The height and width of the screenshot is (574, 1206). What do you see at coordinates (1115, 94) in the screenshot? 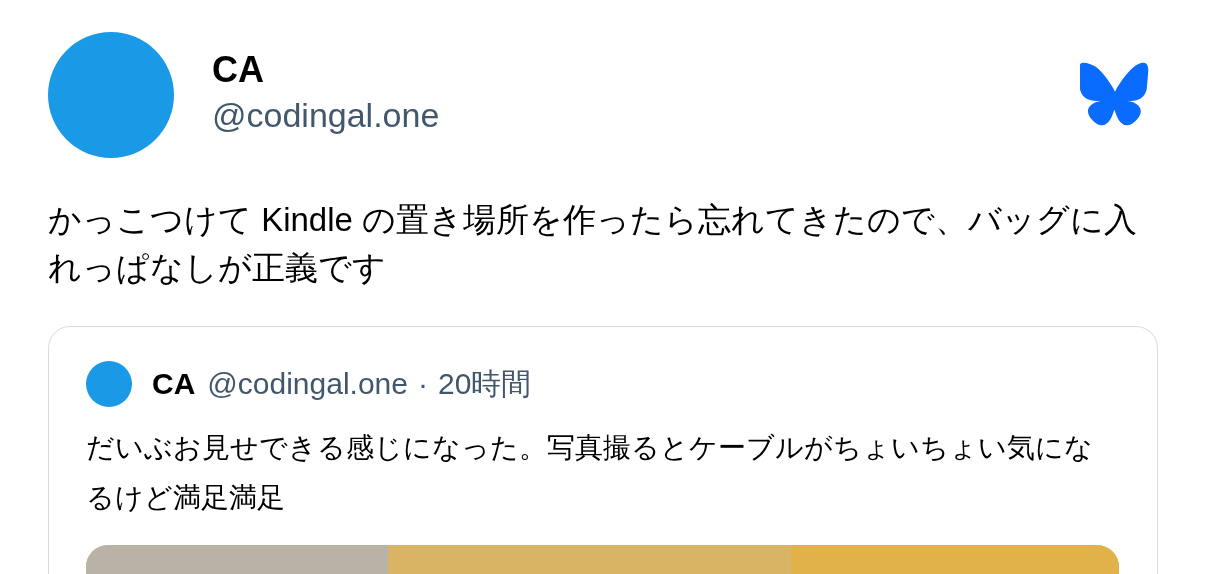
I see `butterfly-icon` at bounding box center [1115, 94].